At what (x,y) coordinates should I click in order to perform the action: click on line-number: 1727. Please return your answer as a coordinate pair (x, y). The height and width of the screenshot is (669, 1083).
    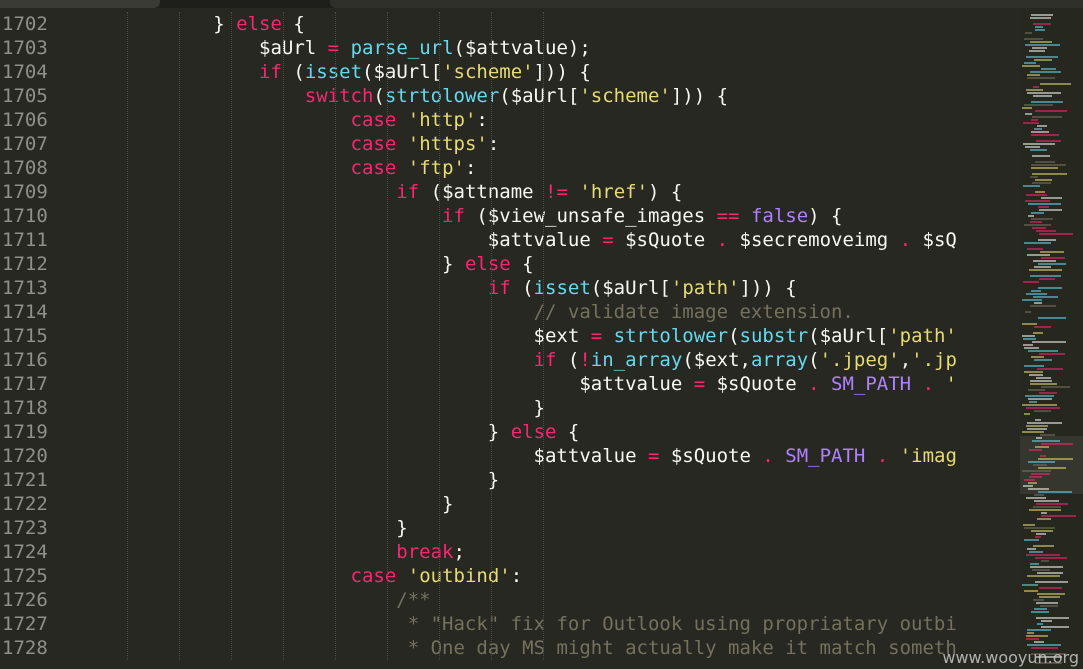
    Looking at the image, I should click on (25, 624).